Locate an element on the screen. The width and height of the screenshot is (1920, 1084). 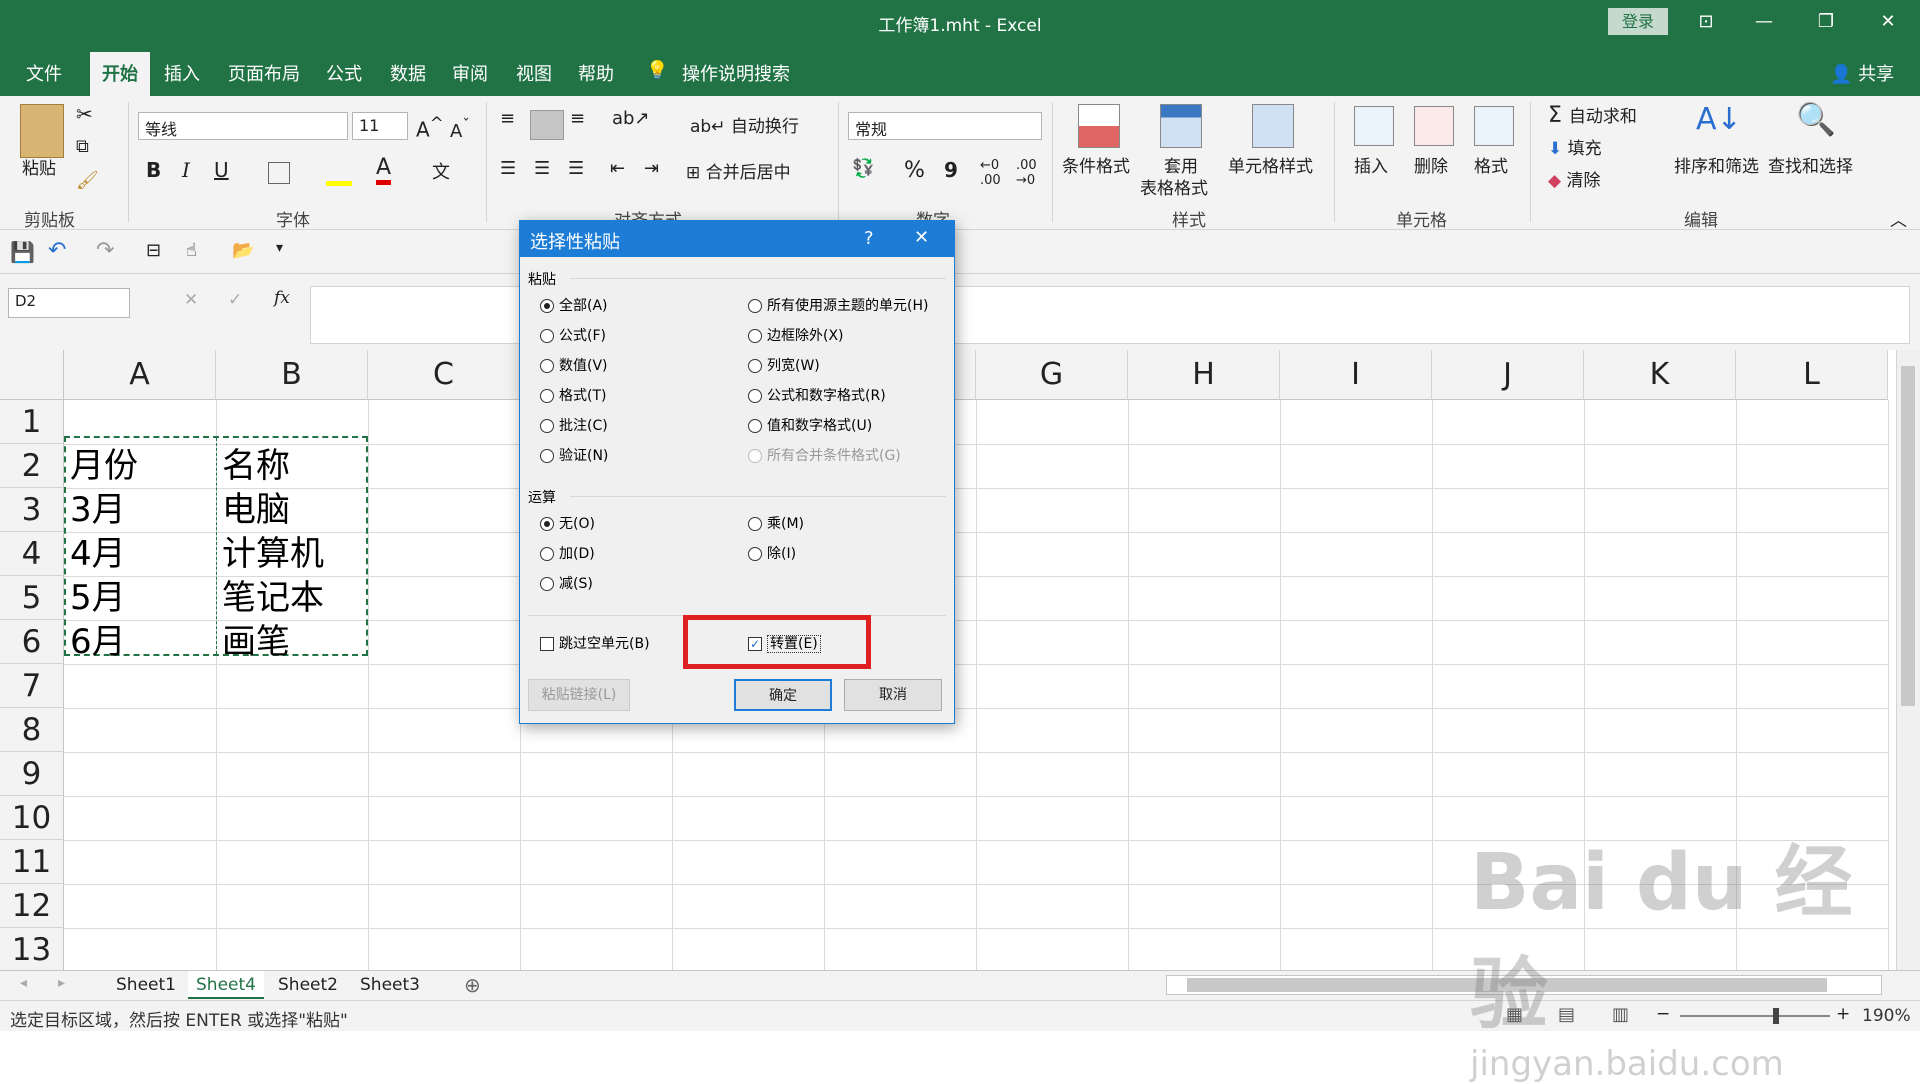
ribbon-display-icon: ⊡ is located at coordinates (1706, 22).